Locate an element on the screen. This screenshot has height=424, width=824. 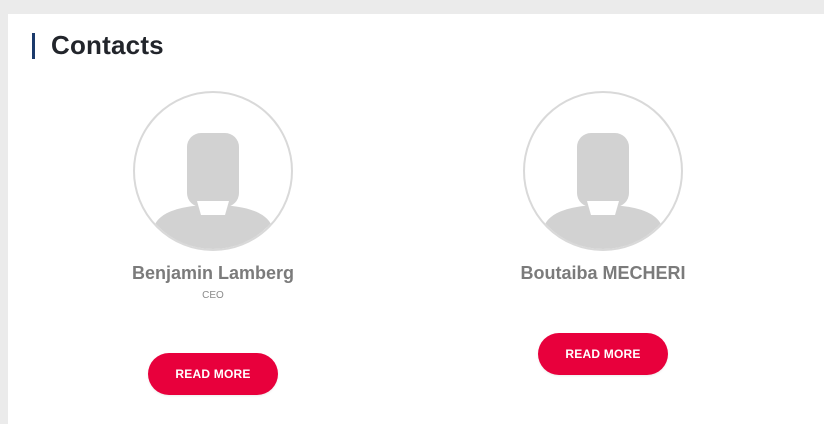
contact-card-2: Boutaiba MECHERI is located at coordinates (603, 187).